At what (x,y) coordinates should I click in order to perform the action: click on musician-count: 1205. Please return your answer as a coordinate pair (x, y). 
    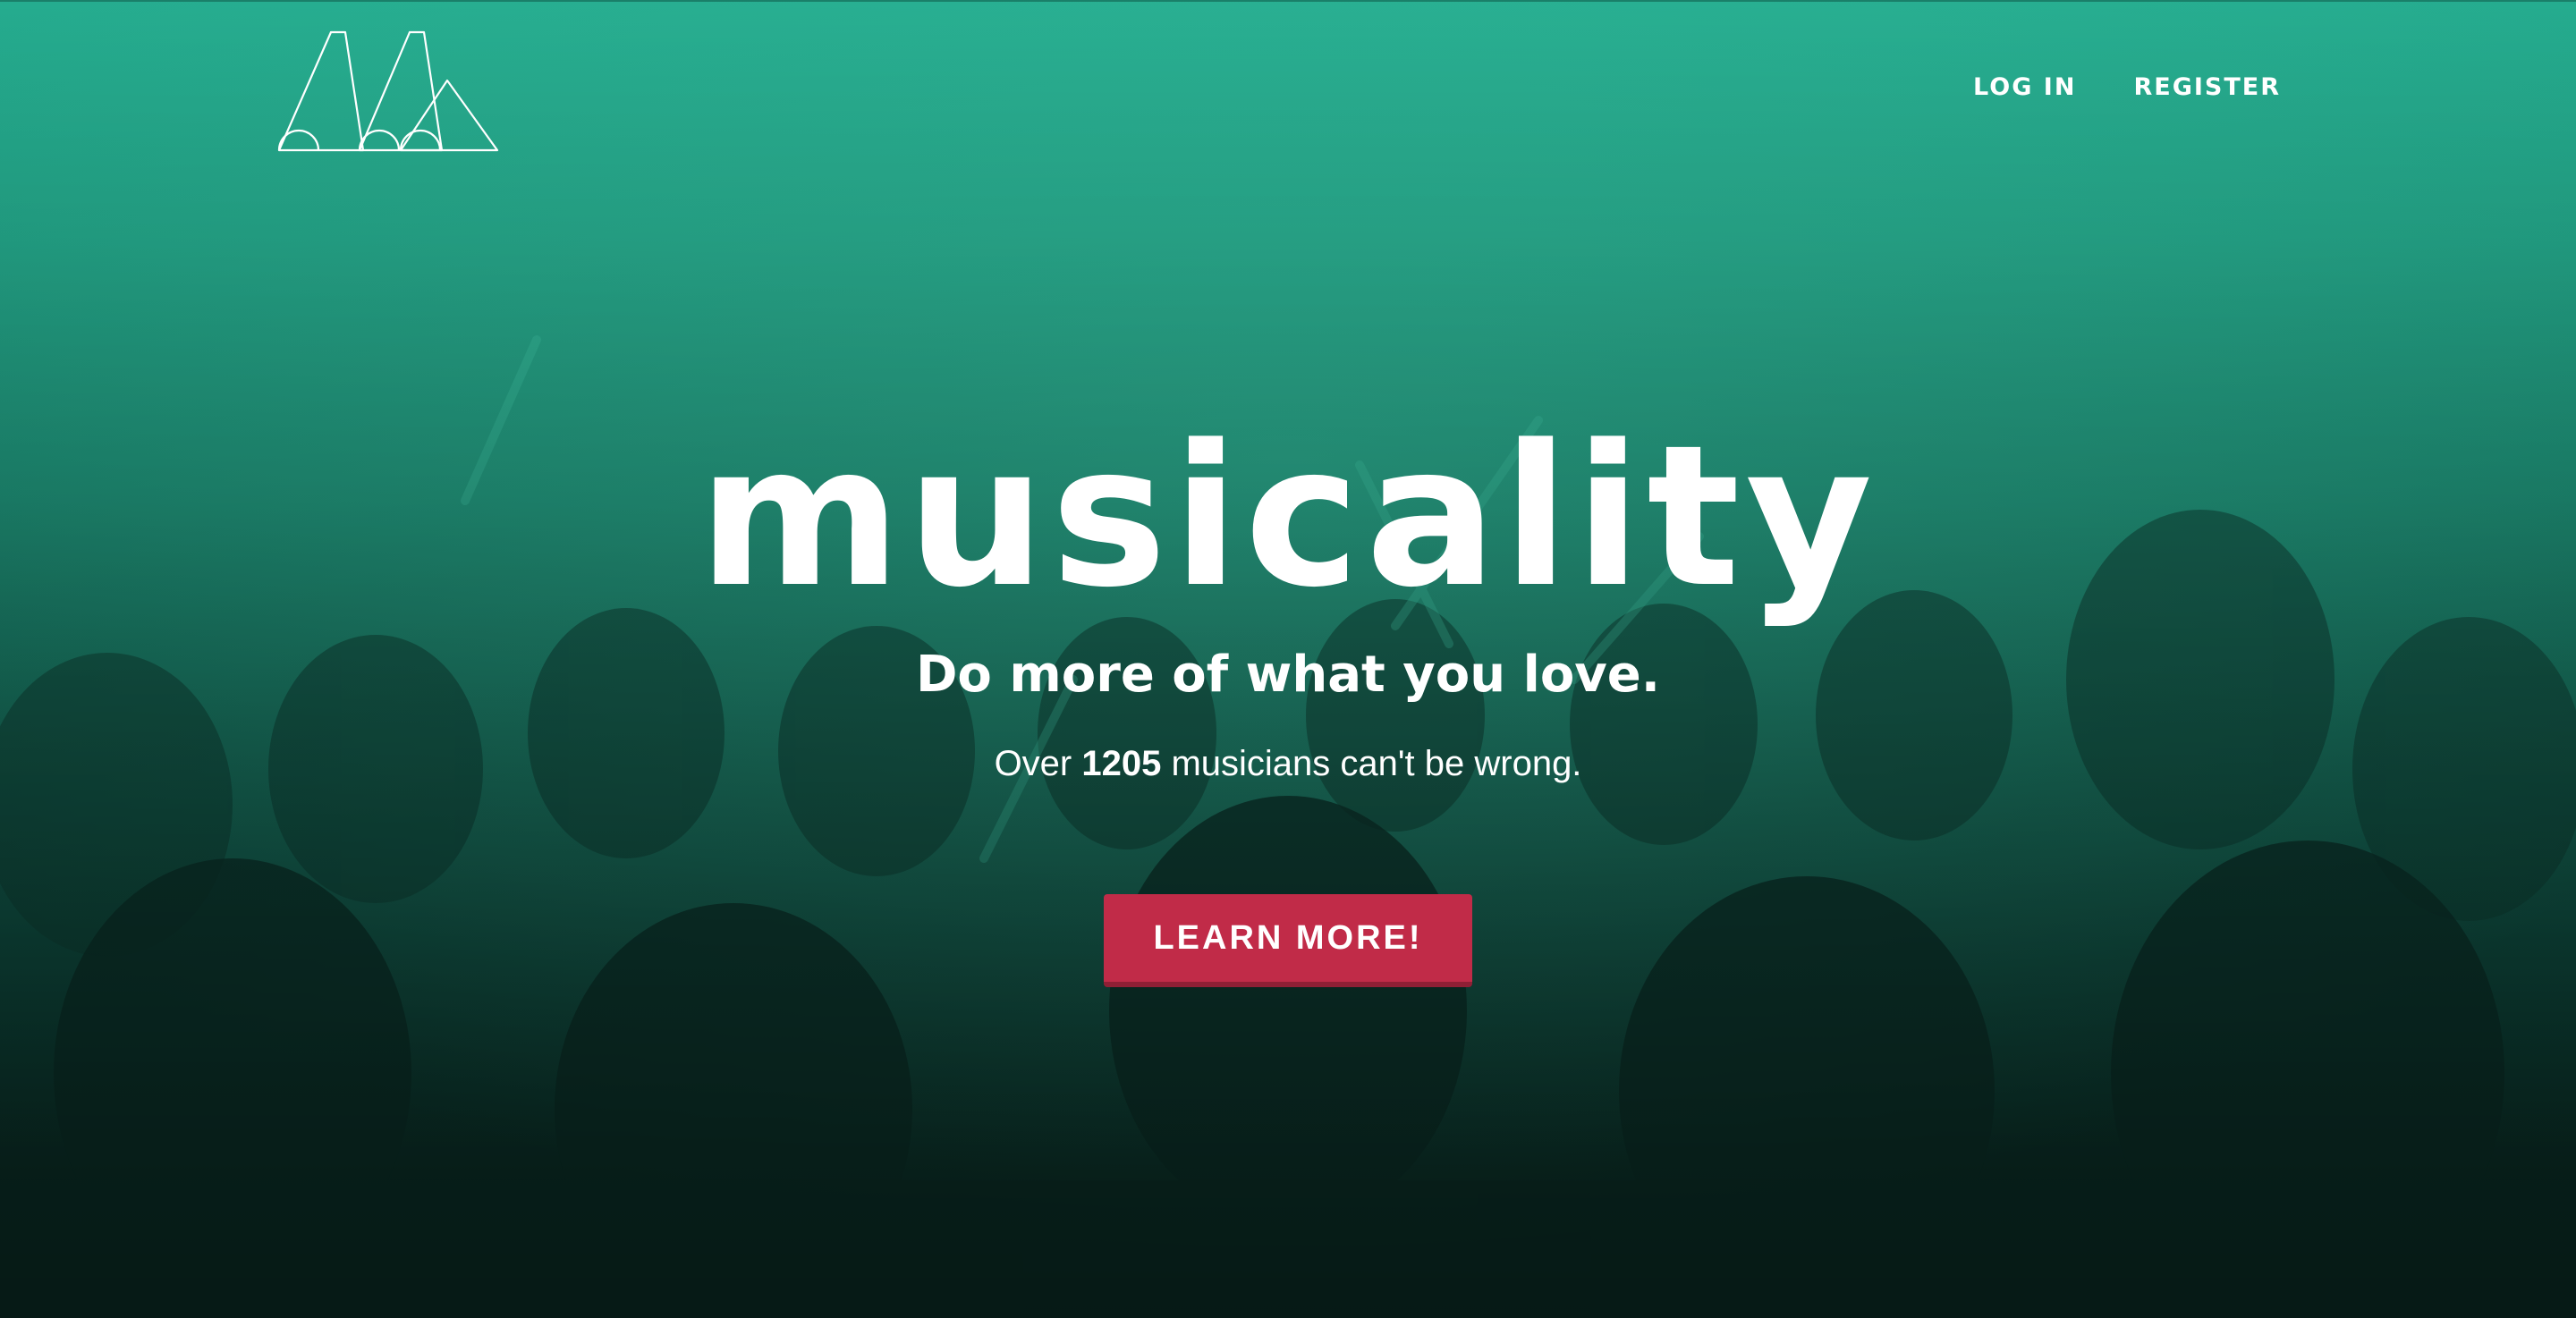
    Looking at the image, I should click on (1121, 764).